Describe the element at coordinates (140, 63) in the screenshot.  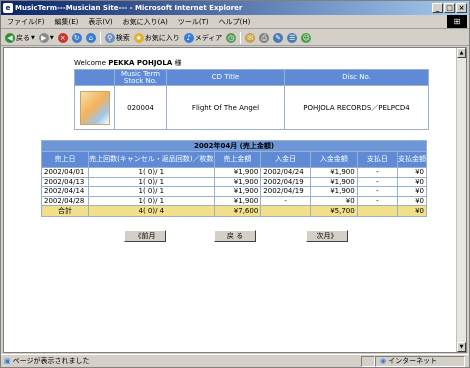
I see `user-name: PEKKA POHJOLA` at that location.